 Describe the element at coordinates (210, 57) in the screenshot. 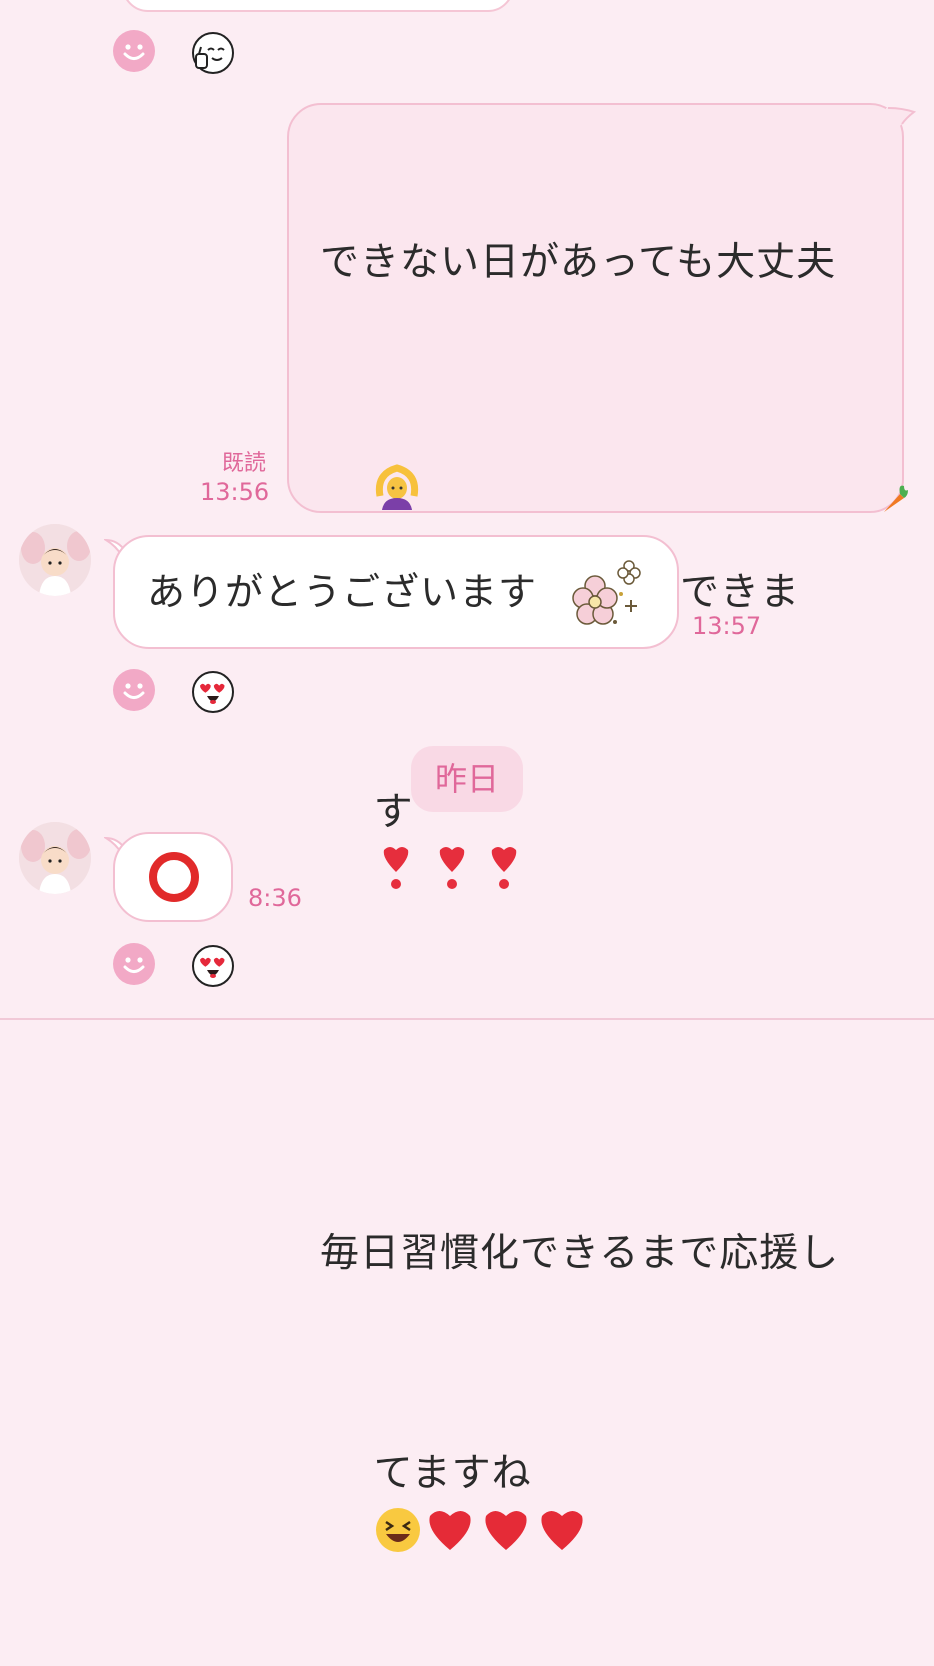

I see `thumbs-up-face-icon` at that location.